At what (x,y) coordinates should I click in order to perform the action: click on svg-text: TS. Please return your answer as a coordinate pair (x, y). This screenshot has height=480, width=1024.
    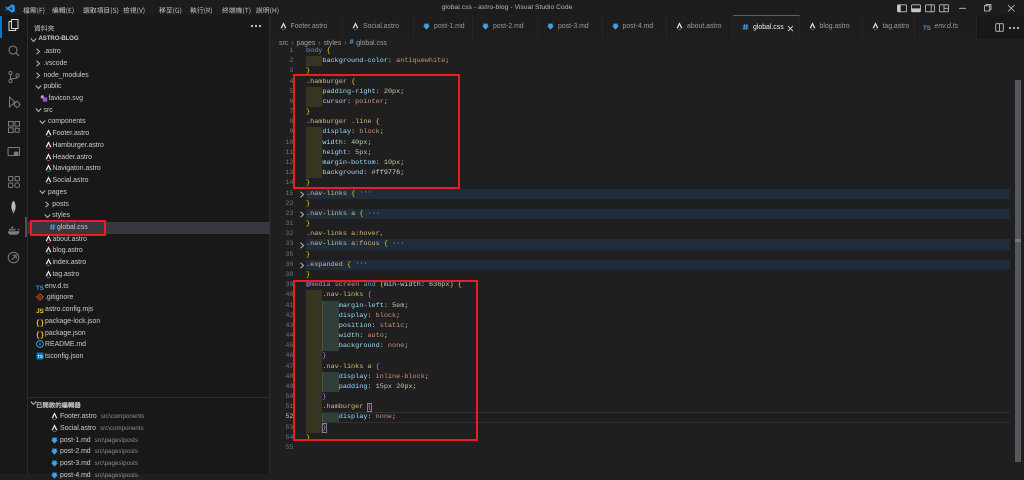
    Looking at the image, I should click on (40, 356).